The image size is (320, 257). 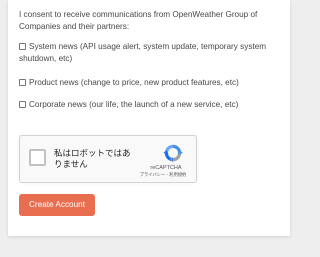 I want to click on recaptcha-logo-icon, so click(x=173, y=154).